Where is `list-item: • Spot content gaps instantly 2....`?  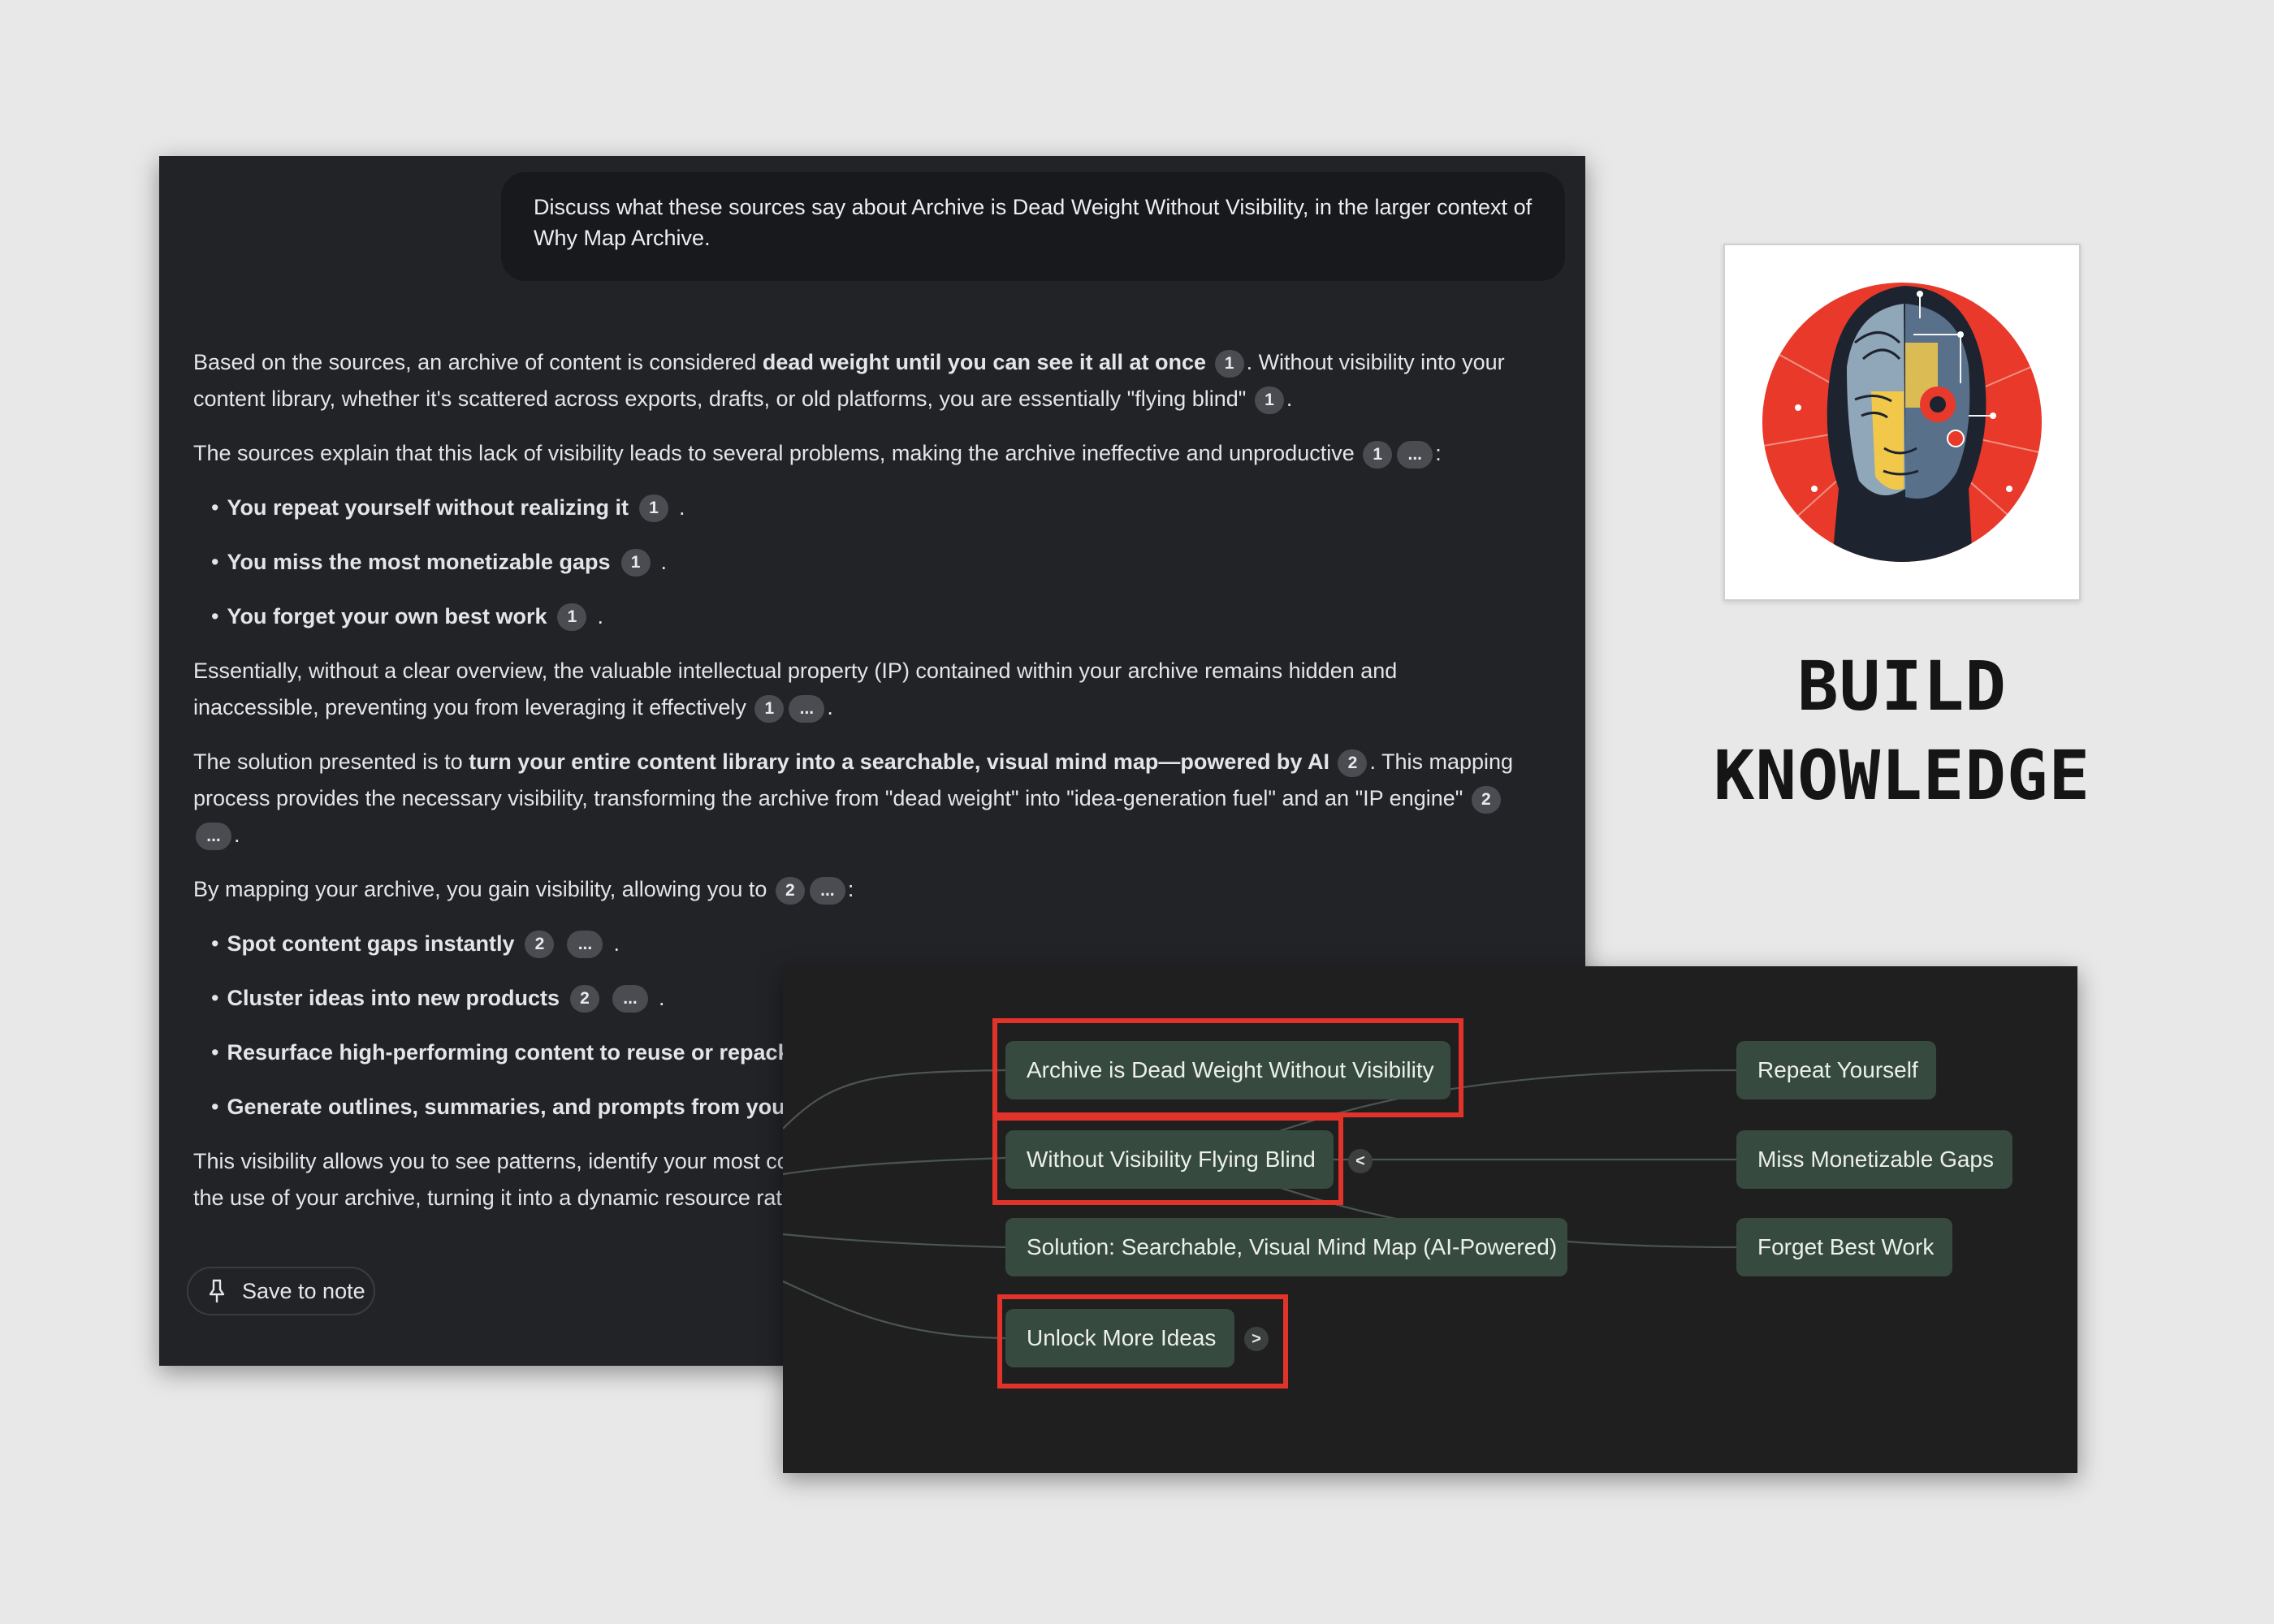 list-item: • Spot content gaps instantly 2.... is located at coordinates (892, 944).